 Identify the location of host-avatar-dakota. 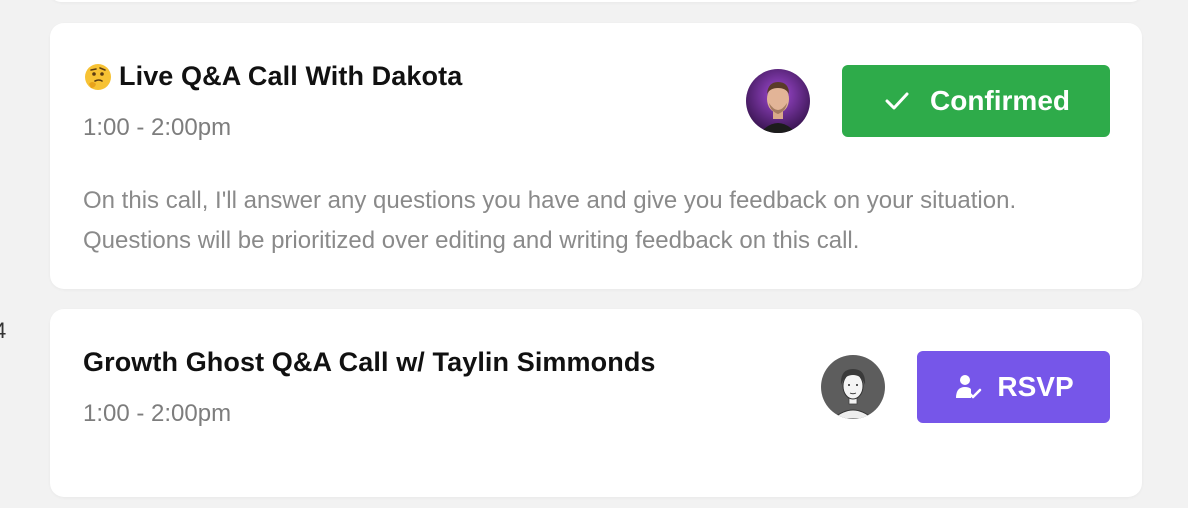
(778, 101).